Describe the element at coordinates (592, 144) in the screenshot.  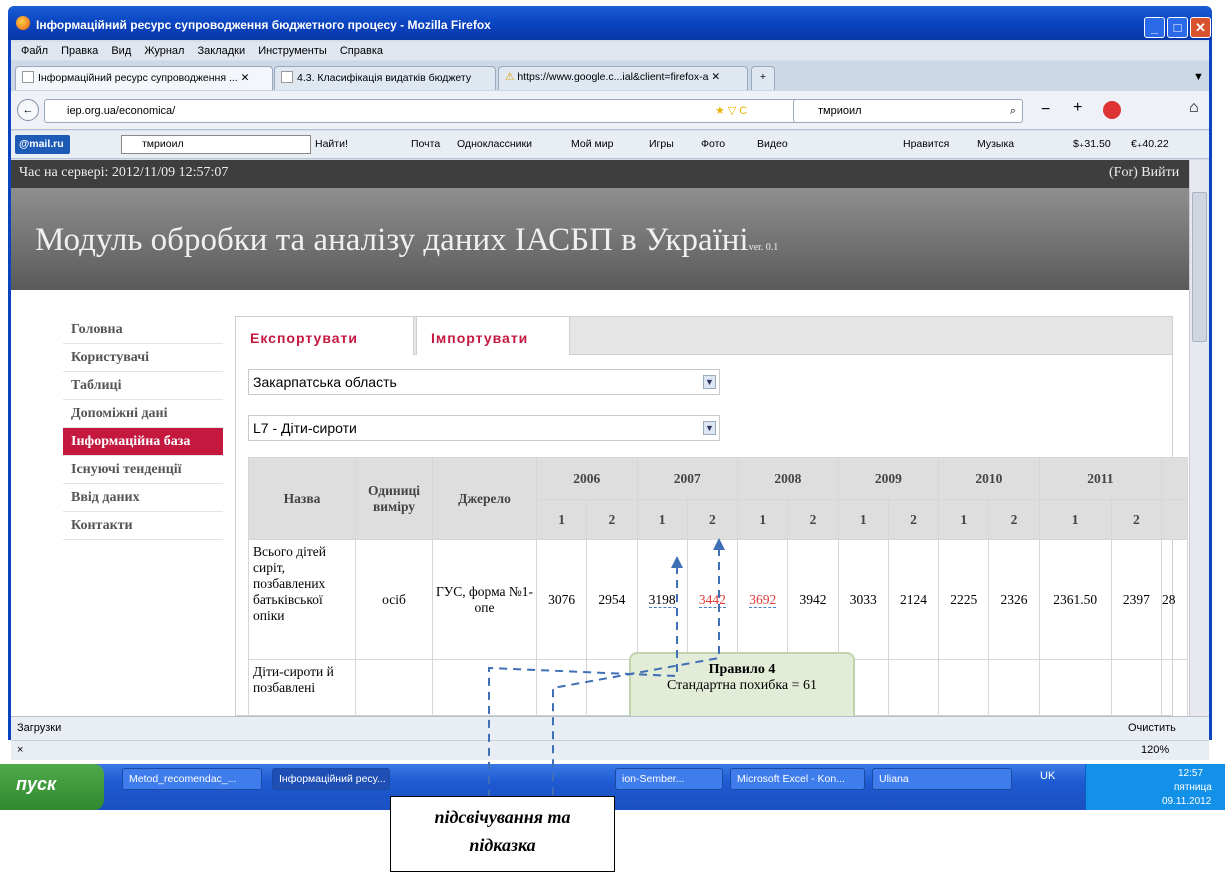
I see `toolbar-myworld: Мой мир` at that location.